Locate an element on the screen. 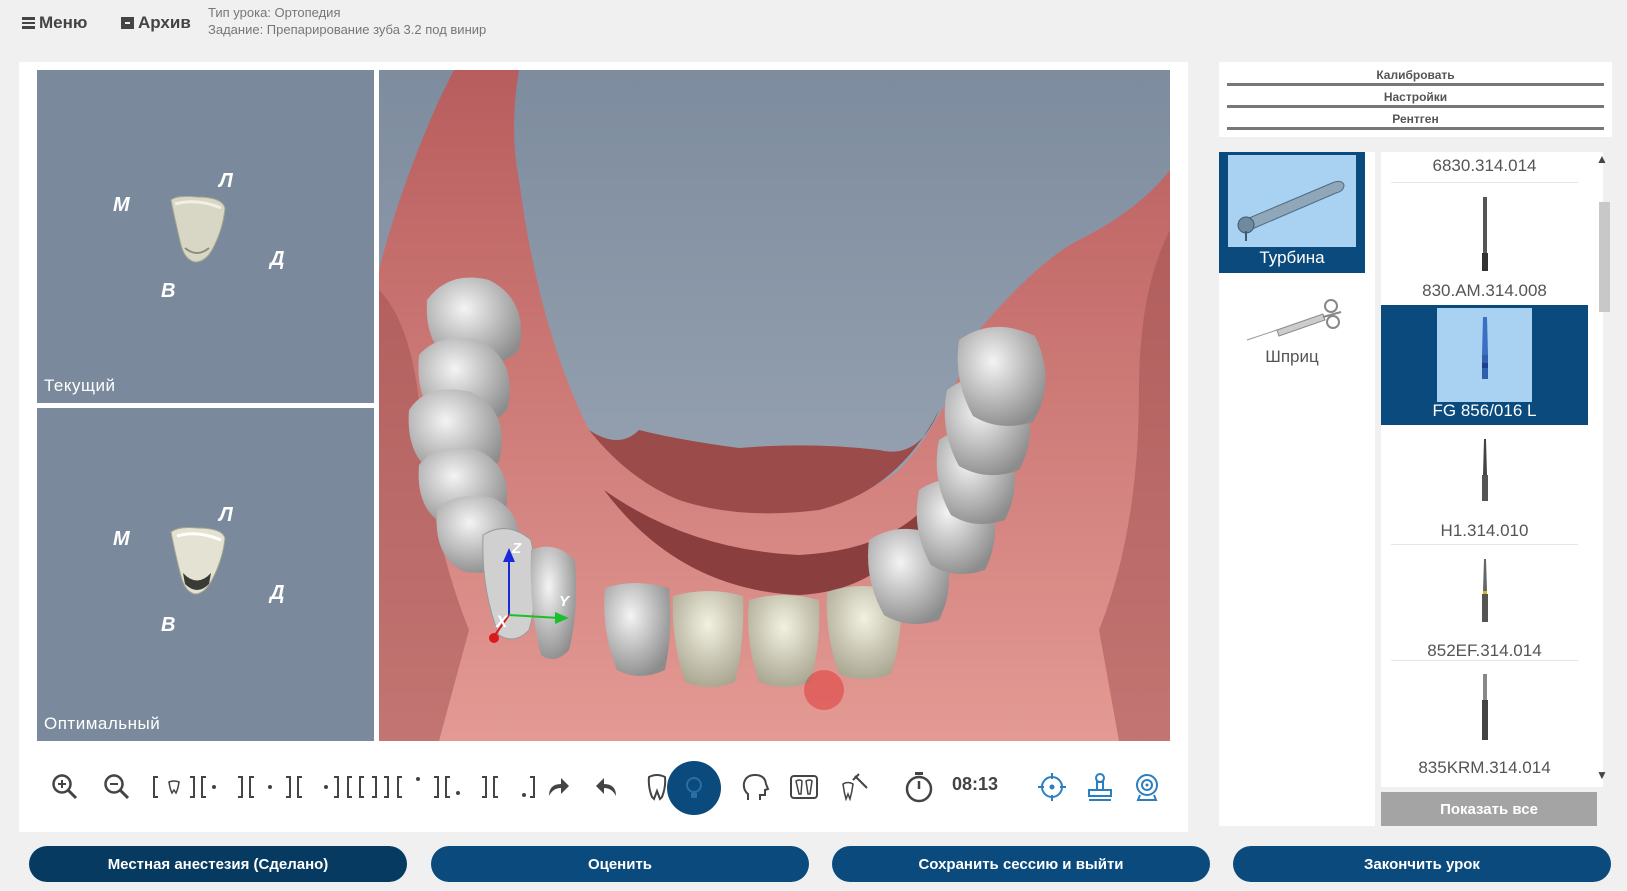 This screenshot has height=891, width=1627. bur-item: 835KRM.314.014 is located at coordinates (1484, 722).